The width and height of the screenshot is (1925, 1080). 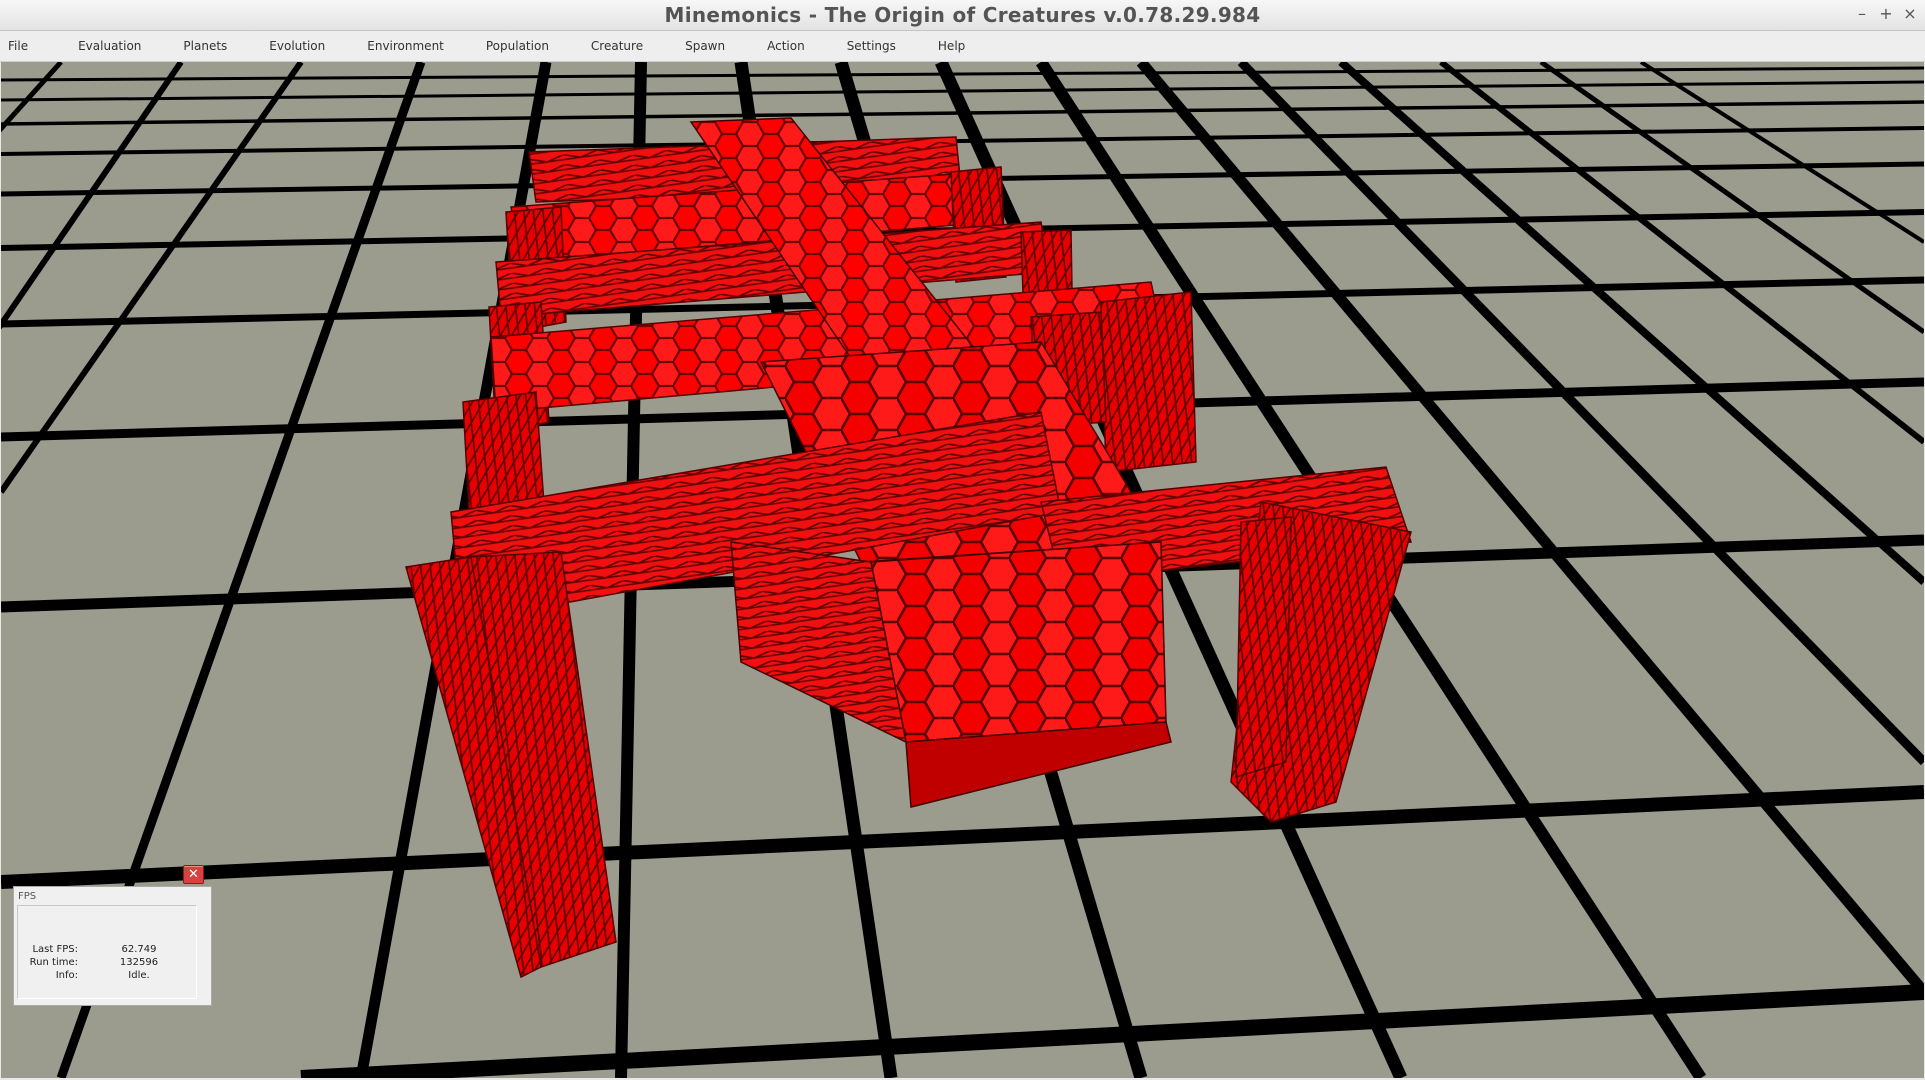 What do you see at coordinates (139, 962) in the screenshot?
I see `fps-value: 132596` at bounding box center [139, 962].